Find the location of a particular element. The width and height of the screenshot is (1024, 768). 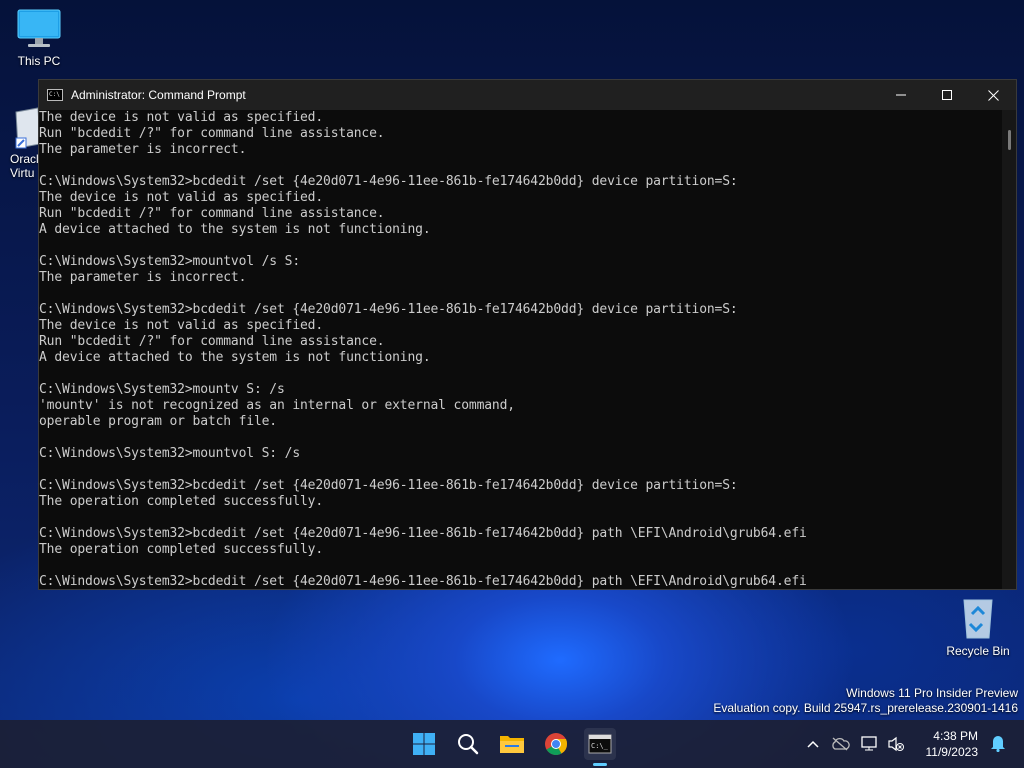

minimize-icon is located at coordinates (901, 95).